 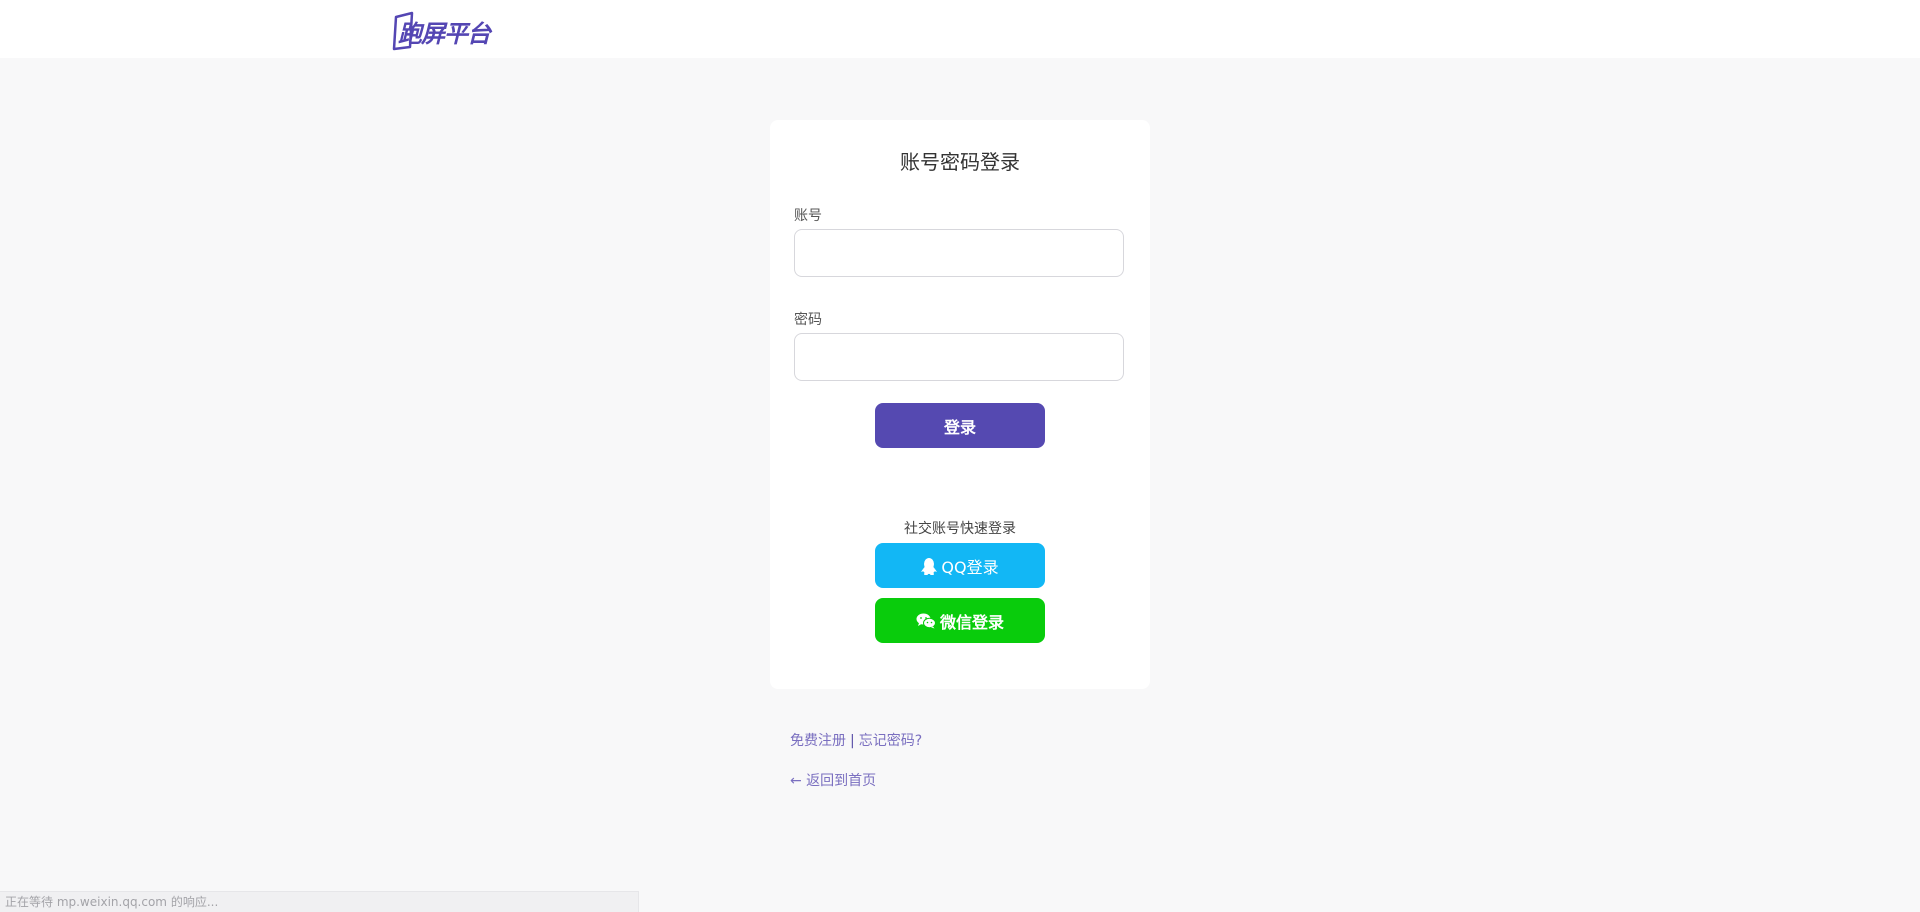 What do you see at coordinates (833, 780) in the screenshot?
I see `back-home-link: ← 返回到首页` at bounding box center [833, 780].